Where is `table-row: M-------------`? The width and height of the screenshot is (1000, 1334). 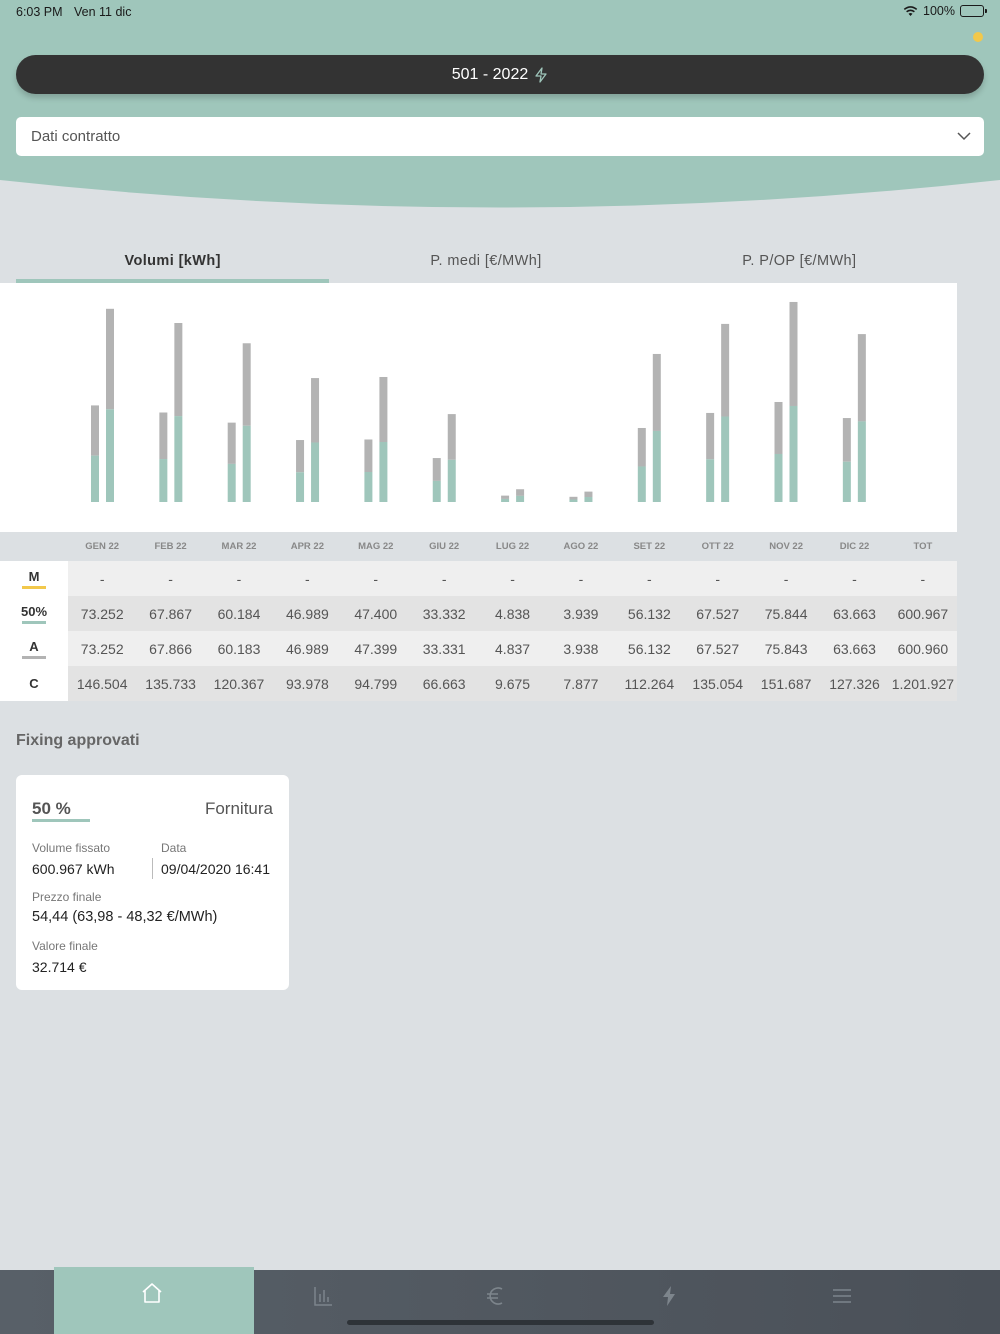 table-row: M------------- is located at coordinates (478, 578).